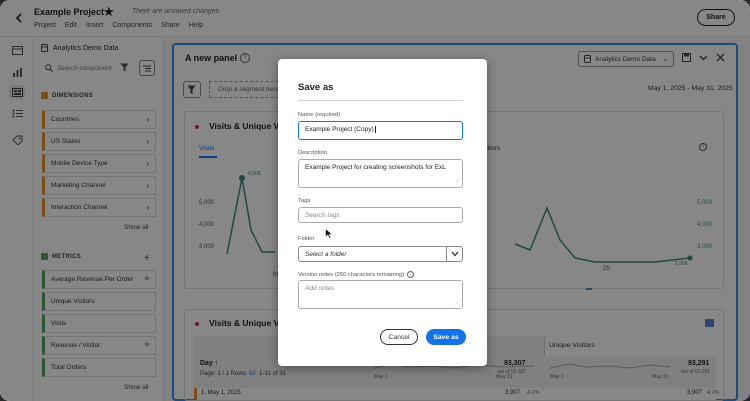 The width and height of the screenshot is (750, 401). Describe the element at coordinates (312, 153) in the screenshot. I see `description-label: Description` at that location.